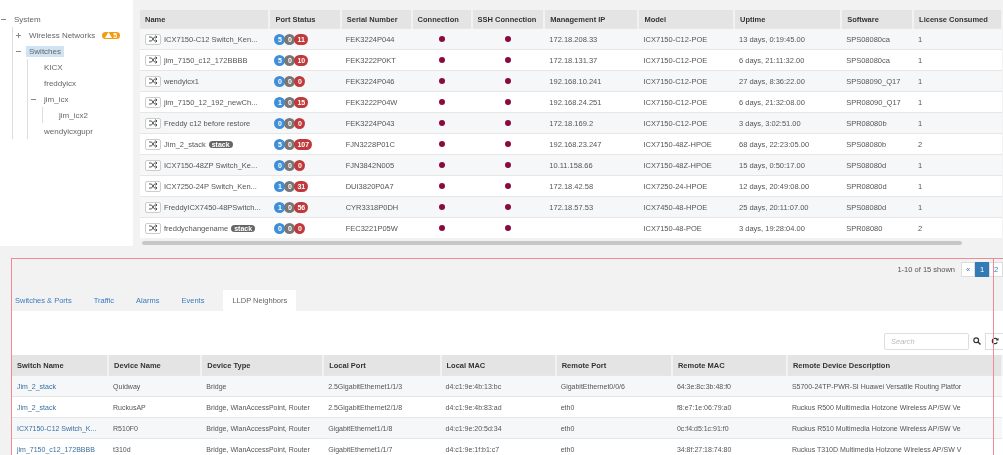 This screenshot has width=1003, height=455. What do you see at coordinates (62, 35) in the screenshot?
I see `tree-item: Wireless Networks` at bounding box center [62, 35].